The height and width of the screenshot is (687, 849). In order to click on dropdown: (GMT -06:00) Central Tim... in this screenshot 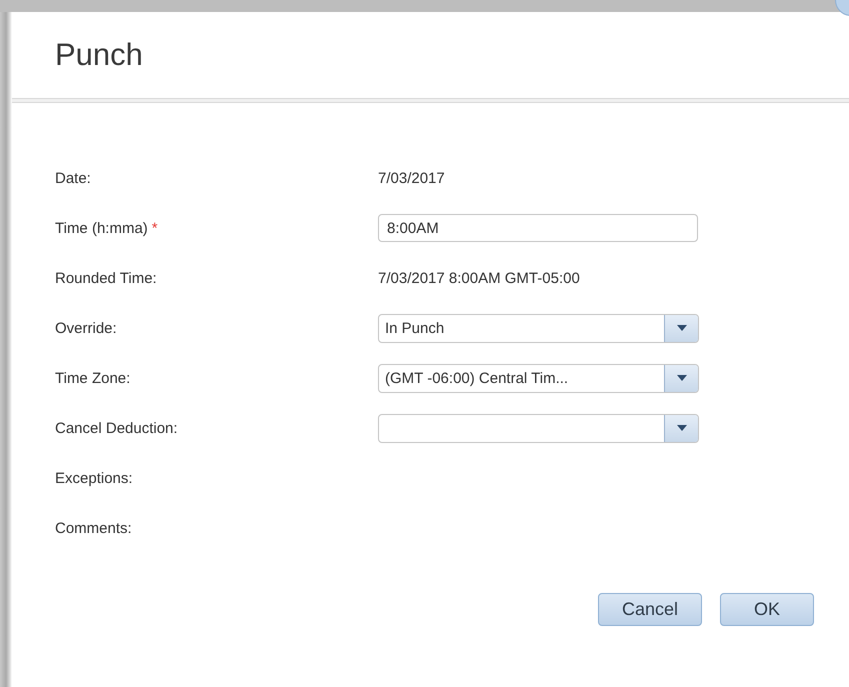, I will do `click(538, 378)`.